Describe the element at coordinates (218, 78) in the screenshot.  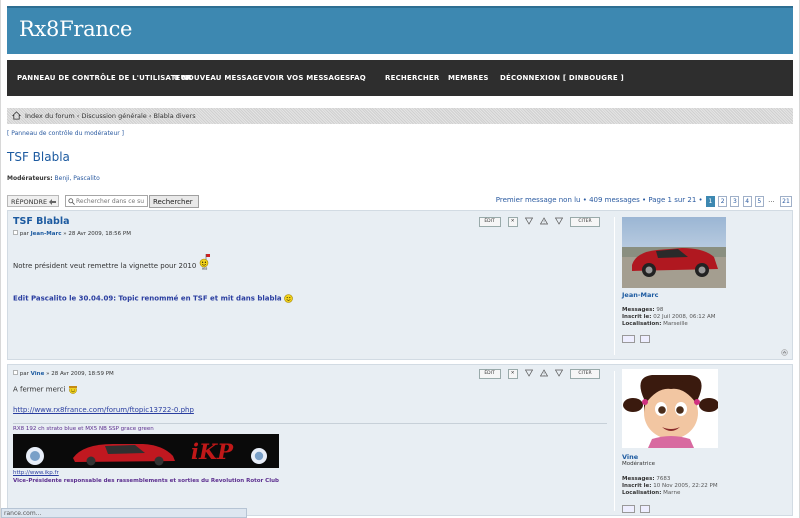
I see `nav-new-messages: 0 NOUVEAU MESSAGE` at that location.